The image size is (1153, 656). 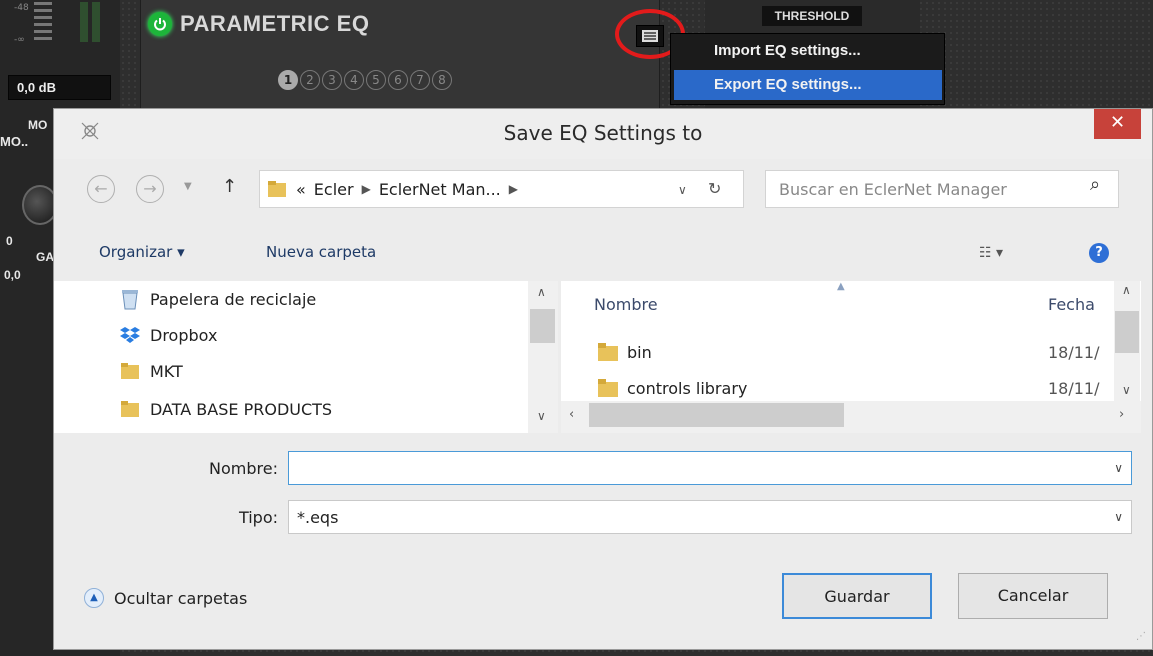 What do you see at coordinates (1117, 124) in the screenshot?
I see `close-button: ✕` at bounding box center [1117, 124].